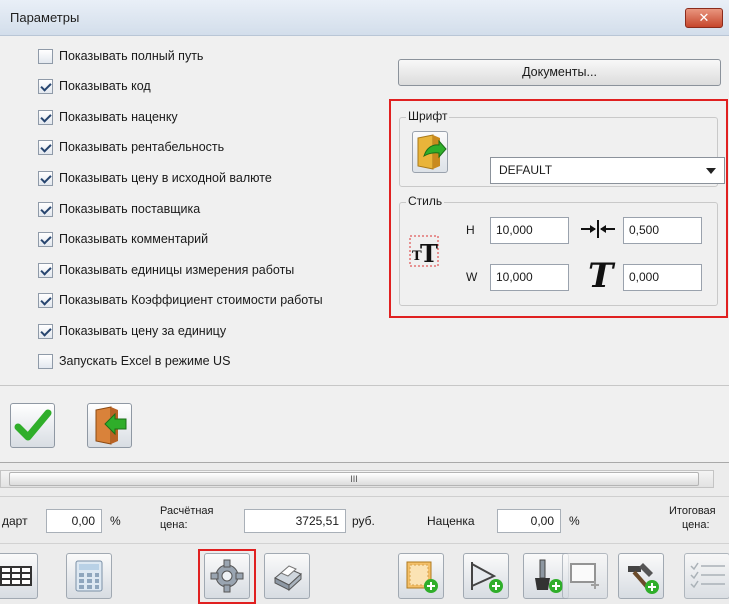  I want to click on width-input: 10,000, so click(529, 277).